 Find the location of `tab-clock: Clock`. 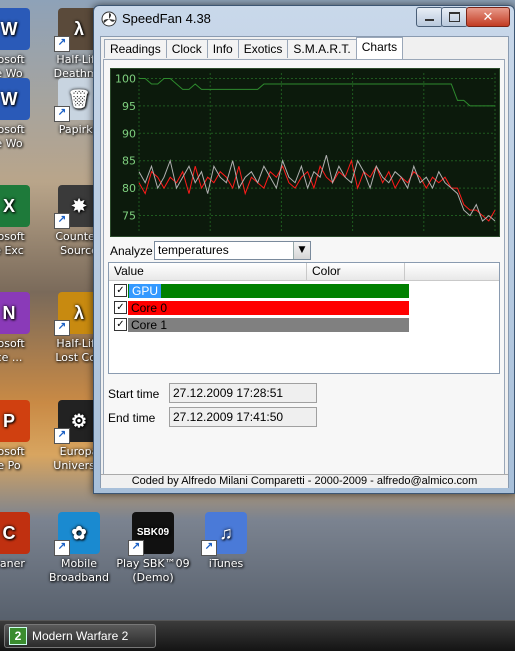

tab-clock: Clock is located at coordinates (186, 48).